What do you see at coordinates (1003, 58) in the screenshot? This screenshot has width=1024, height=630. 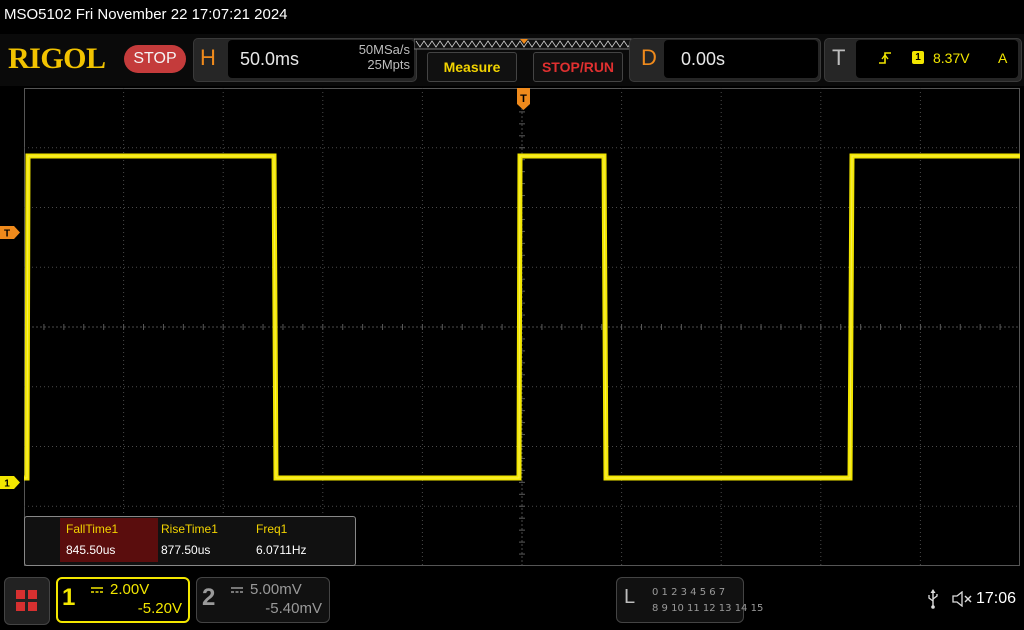 I see `trigger-mode: A` at bounding box center [1003, 58].